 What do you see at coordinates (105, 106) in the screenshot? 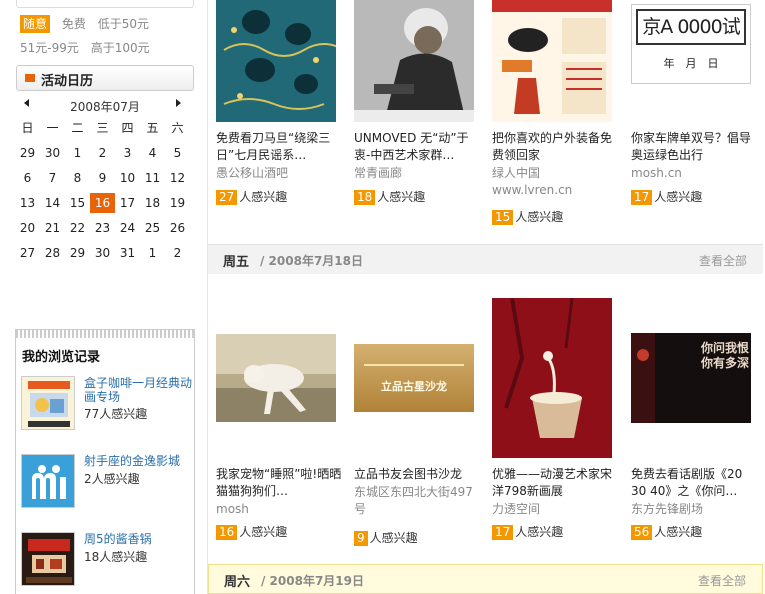
I see `calendar-nav: 2008年07月` at bounding box center [105, 106].